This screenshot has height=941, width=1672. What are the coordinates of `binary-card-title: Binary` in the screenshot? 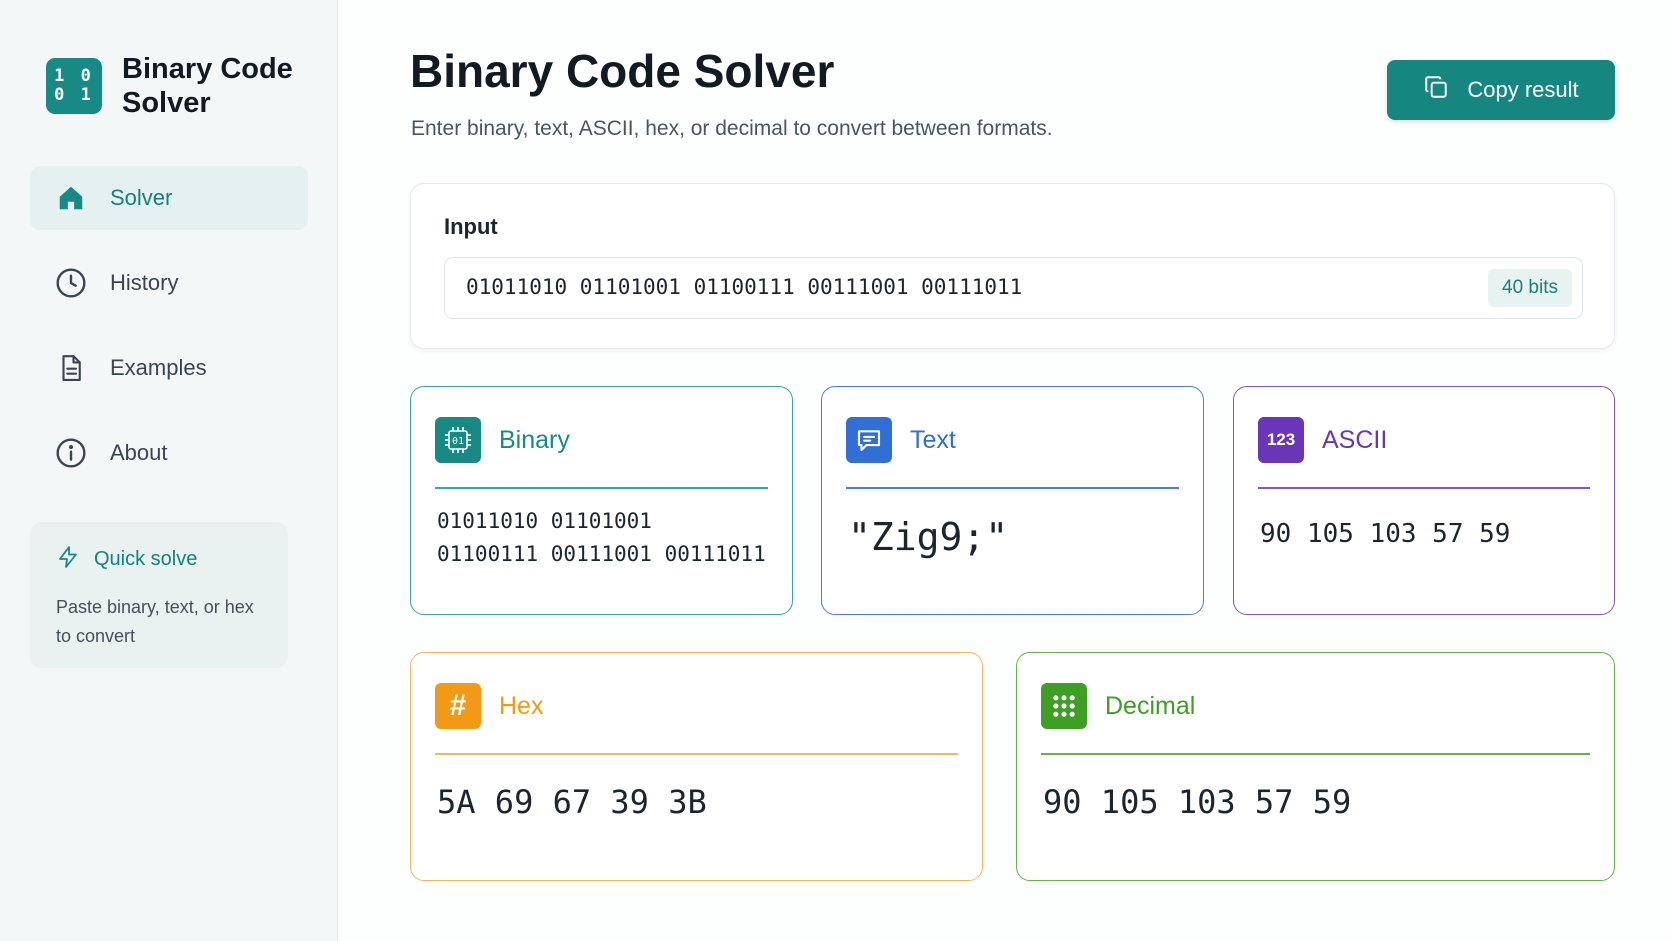 It's located at (534, 439).